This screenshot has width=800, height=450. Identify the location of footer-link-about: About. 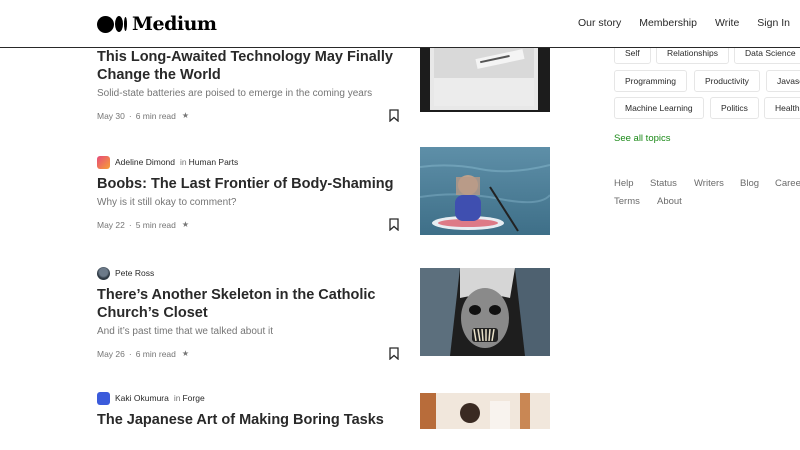
(669, 201).